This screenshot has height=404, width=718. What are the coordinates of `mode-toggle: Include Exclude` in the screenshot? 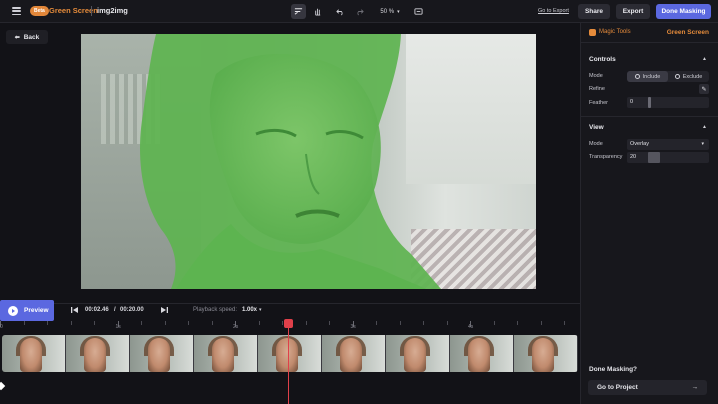 It's located at (668, 76).